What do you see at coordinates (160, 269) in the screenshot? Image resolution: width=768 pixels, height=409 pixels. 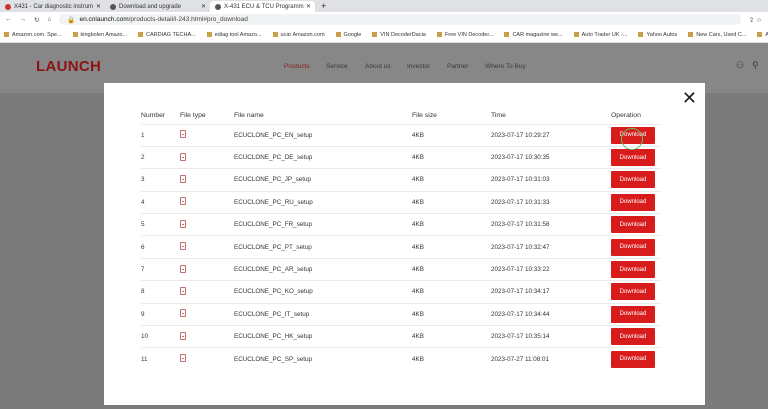 I see `row-number: 7` at bounding box center [160, 269].